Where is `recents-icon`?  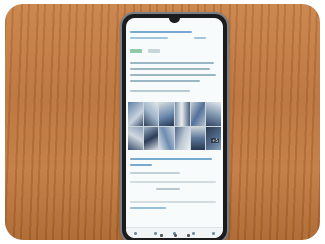
recents-icon is located at coordinates (188, 235).